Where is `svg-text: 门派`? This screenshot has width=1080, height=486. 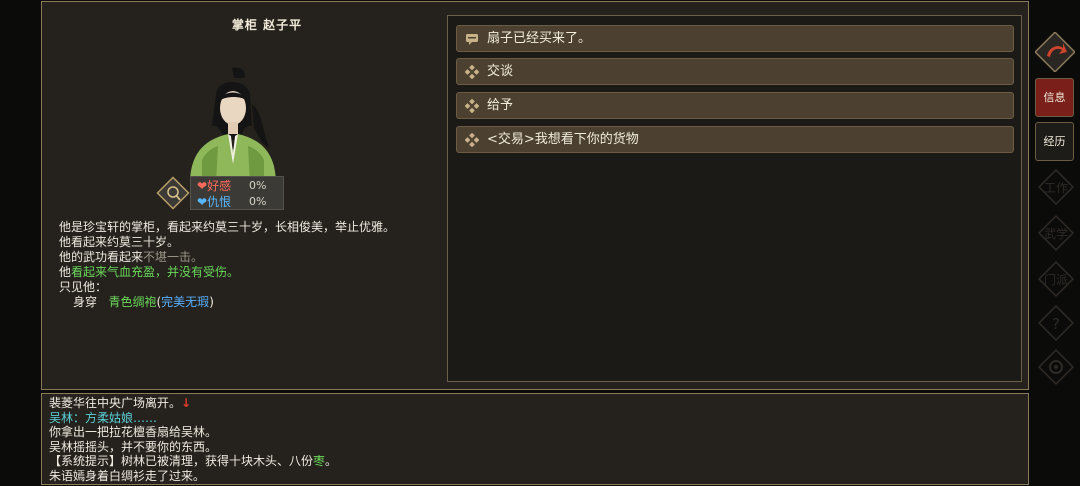 svg-text: 门派 is located at coordinates (1056, 279).